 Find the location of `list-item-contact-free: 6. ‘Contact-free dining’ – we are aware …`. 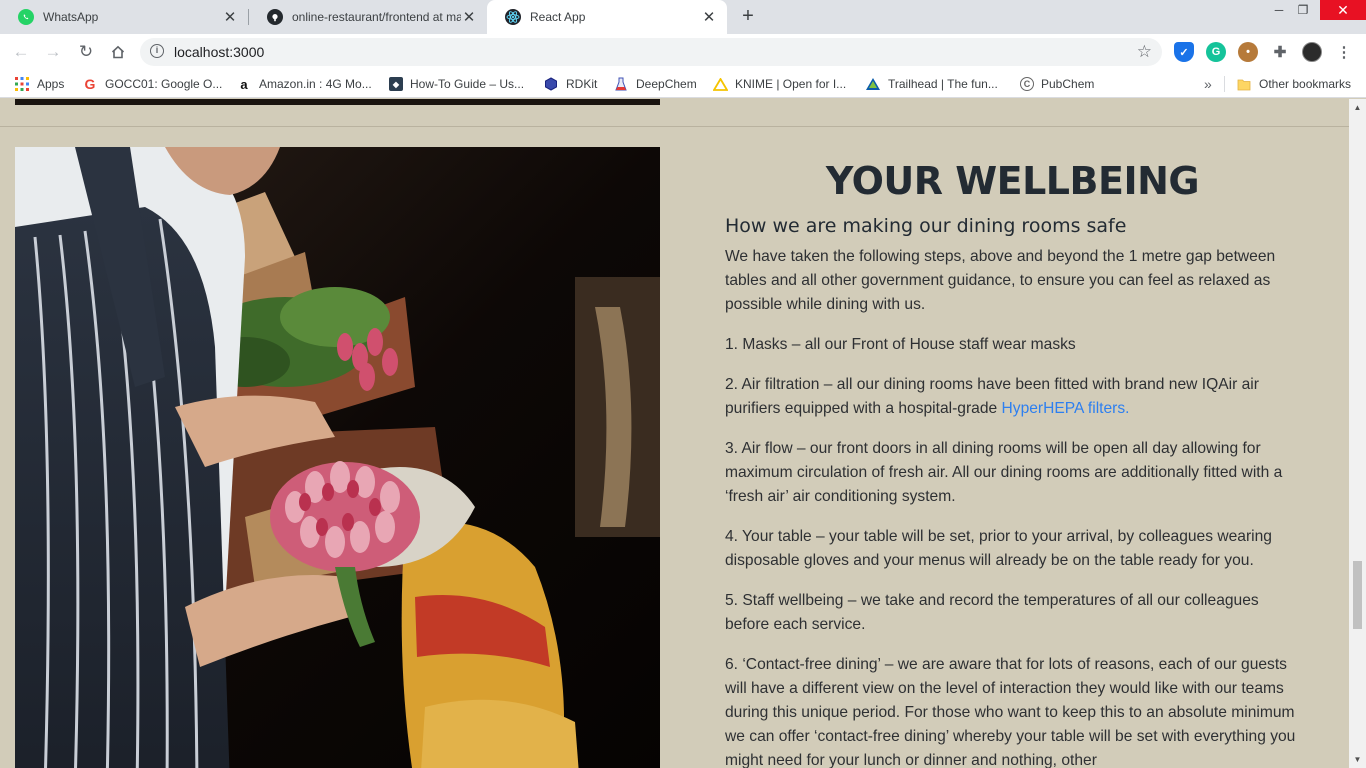

list-item-contact-free: 6. ‘Contact-free dining’ – we are aware … is located at coordinates (1010, 712).